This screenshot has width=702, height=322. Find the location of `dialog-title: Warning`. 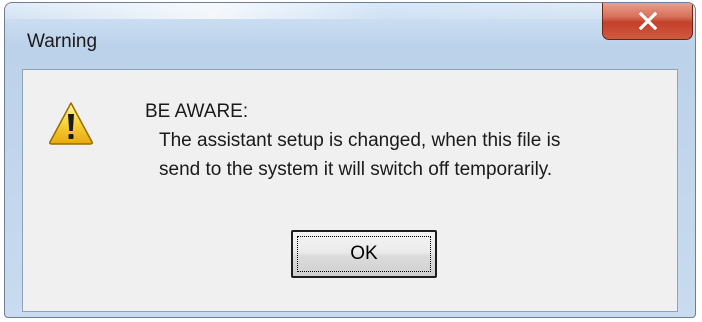

dialog-title: Warning is located at coordinates (62, 41).